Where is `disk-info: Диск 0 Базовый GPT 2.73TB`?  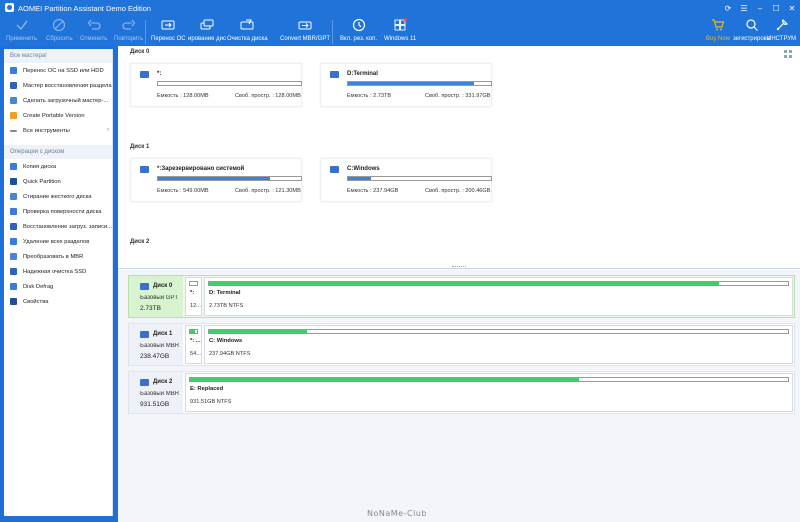
disk-info: Диск 0 Базовый GPT 2.73TB is located at coordinates (156, 296).